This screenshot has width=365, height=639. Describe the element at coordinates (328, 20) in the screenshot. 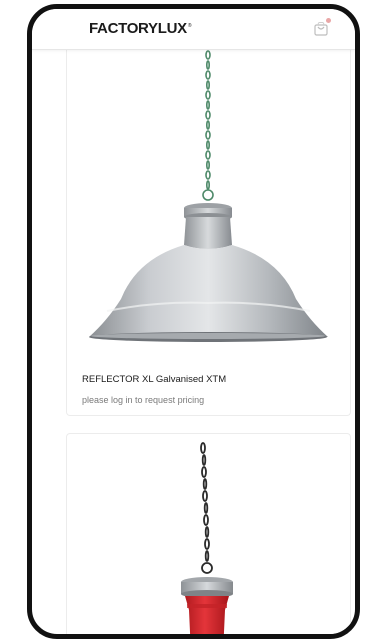

I see `cart-badge-dot` at that location.